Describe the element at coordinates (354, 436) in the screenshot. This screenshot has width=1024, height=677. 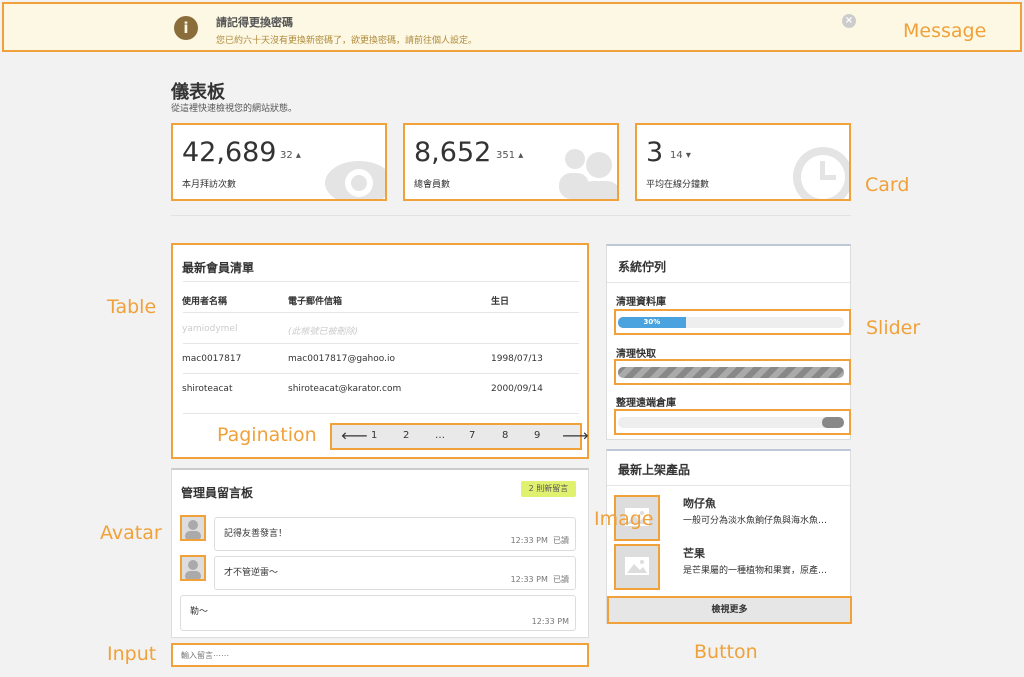
I see `arrow-left-icon: 🡐` at that location.